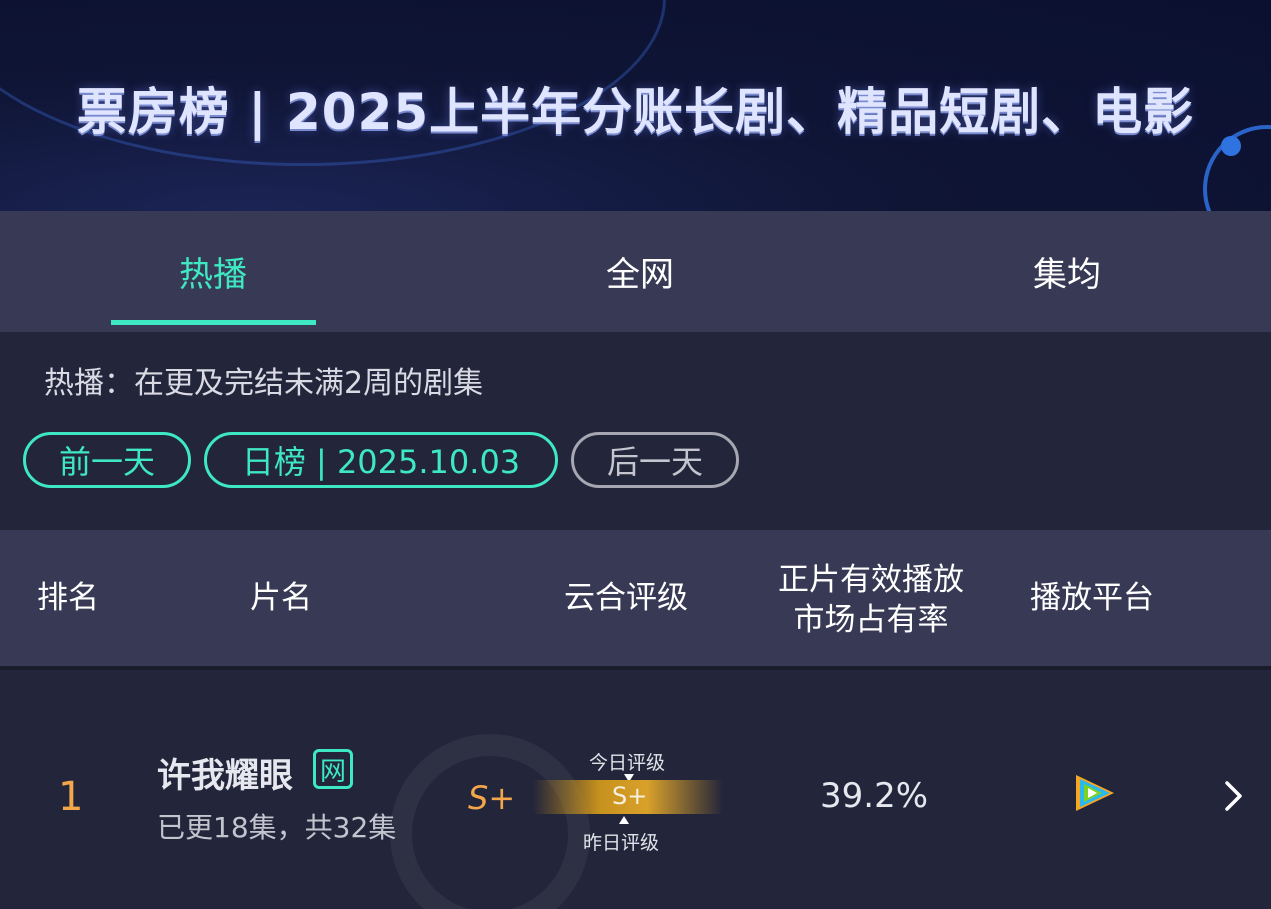  I want to click on tab-per-episode-label: 集均, so click(1067, 275).